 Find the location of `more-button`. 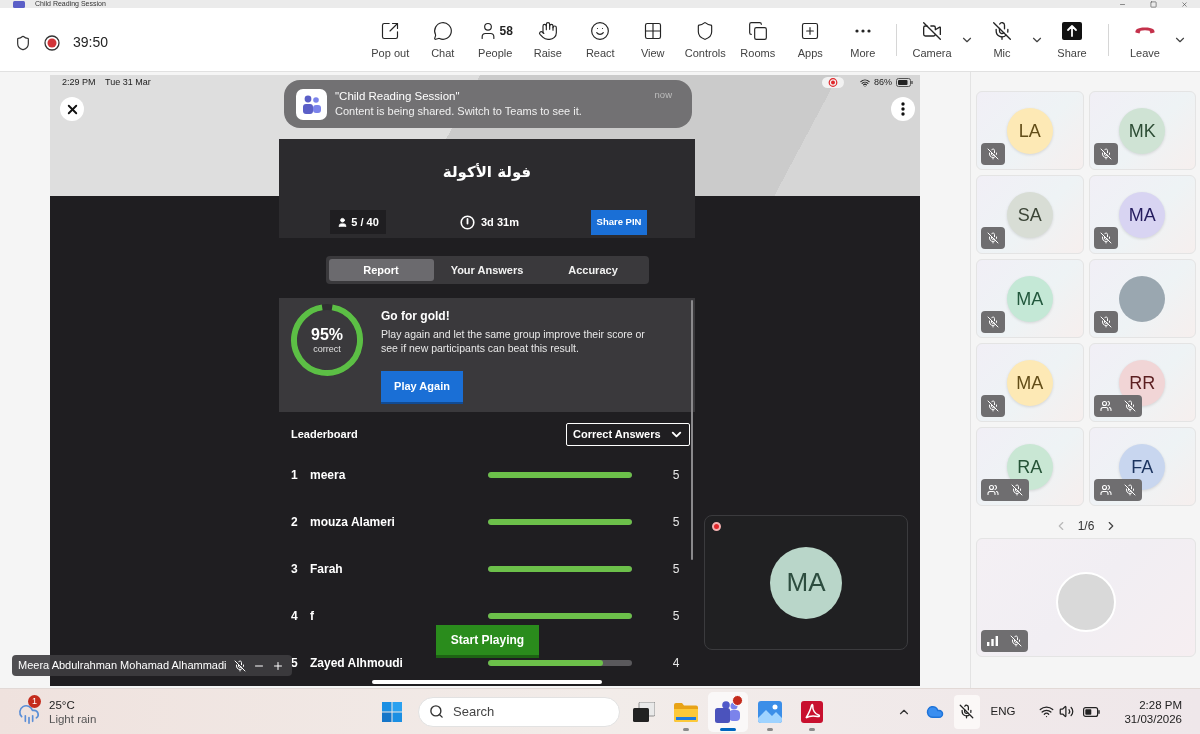

more-button is located at coordinates (903, 109).